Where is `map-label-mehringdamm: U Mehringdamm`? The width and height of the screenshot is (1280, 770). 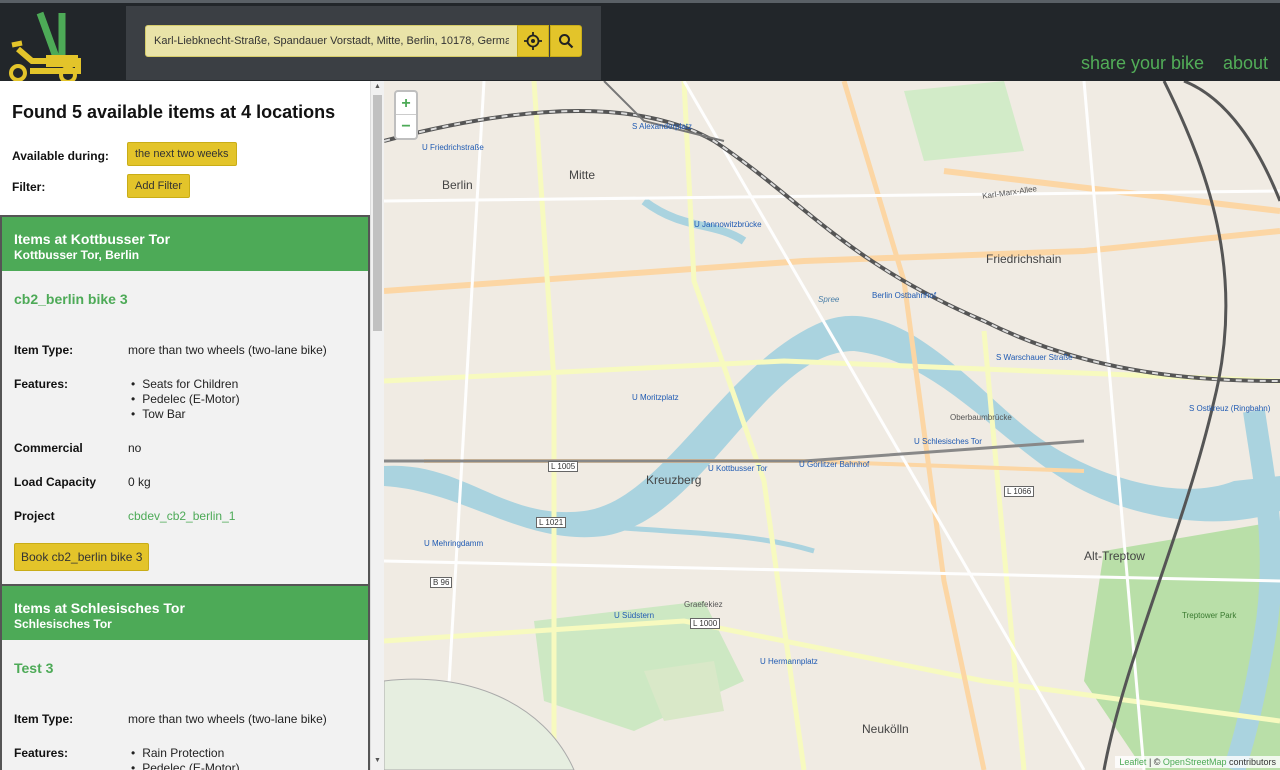
map-label-mehringdamm: U Mehringdamm is located at coordinates (454, 543).